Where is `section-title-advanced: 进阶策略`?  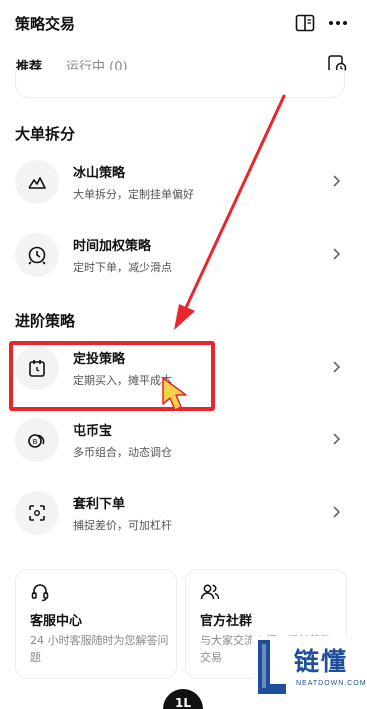 section-title-advanced: 进阶策略 is located at coordinates (45, 321).